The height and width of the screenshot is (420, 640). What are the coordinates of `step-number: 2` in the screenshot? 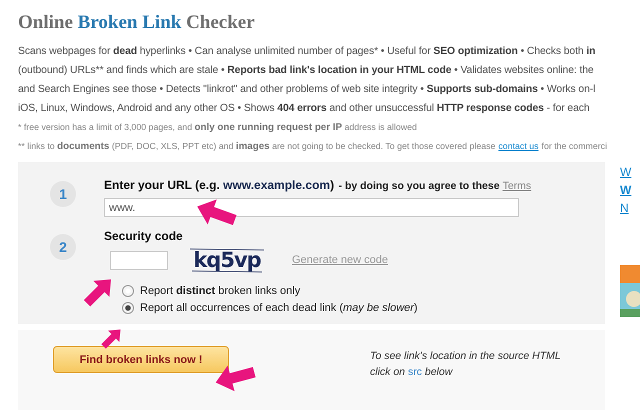 It's located at (63, 247).